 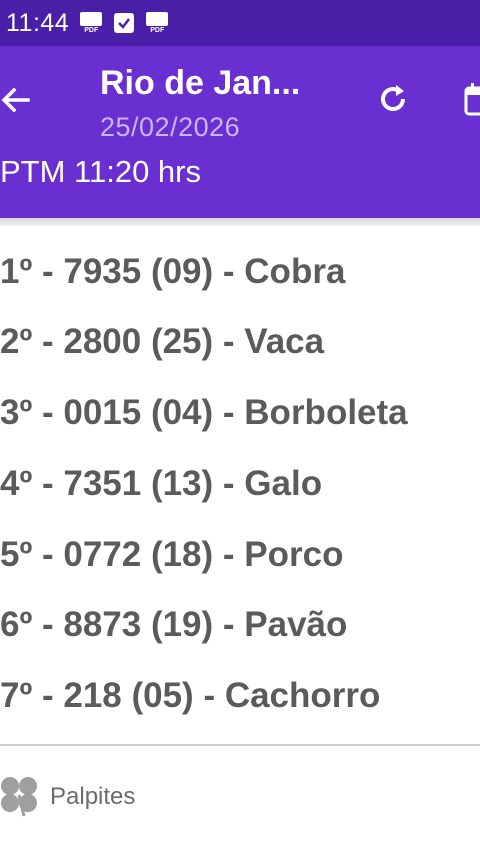 What do you see at coordinates (173, 271) in the screenshot?
I see `result-row-1: 1º - 7935 (09) - Cobra` at bounding box center [173, 271].